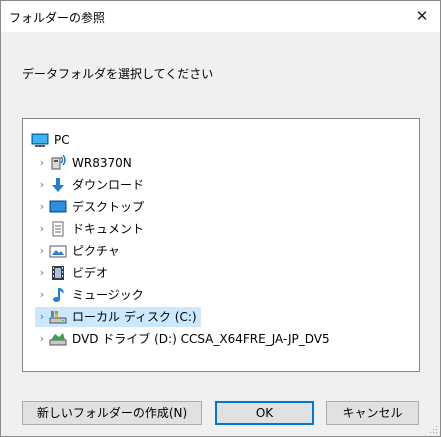 The width and height of the screenshot is (441, 437). Describe the element at coordinates (40, 140) in the screenshot. I see `pc-icon` at that location.